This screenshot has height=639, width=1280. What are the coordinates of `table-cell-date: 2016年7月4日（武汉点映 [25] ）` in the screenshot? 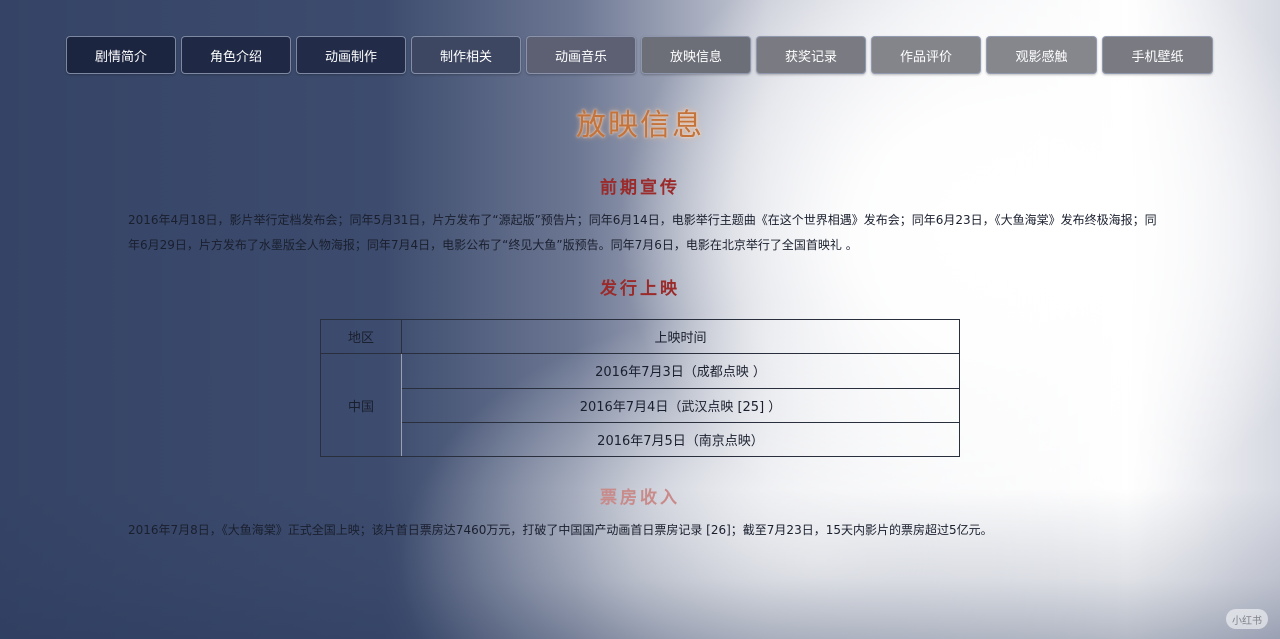 It's located at (680, 405).